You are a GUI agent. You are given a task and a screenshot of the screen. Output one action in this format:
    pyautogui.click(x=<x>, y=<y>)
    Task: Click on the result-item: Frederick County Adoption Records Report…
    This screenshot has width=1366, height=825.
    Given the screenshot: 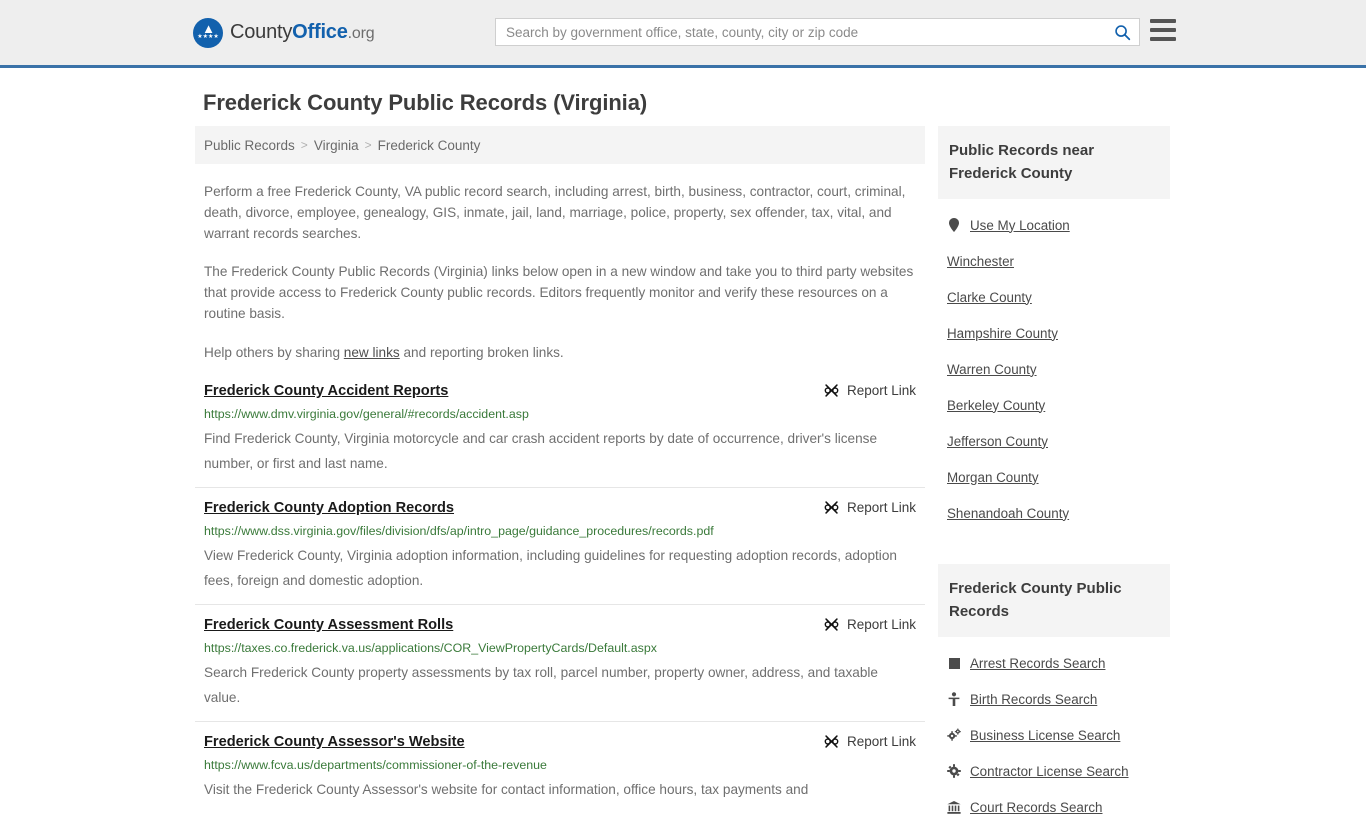 What is the action you would take?
    pyautogui.click(x=560, y=552)
    